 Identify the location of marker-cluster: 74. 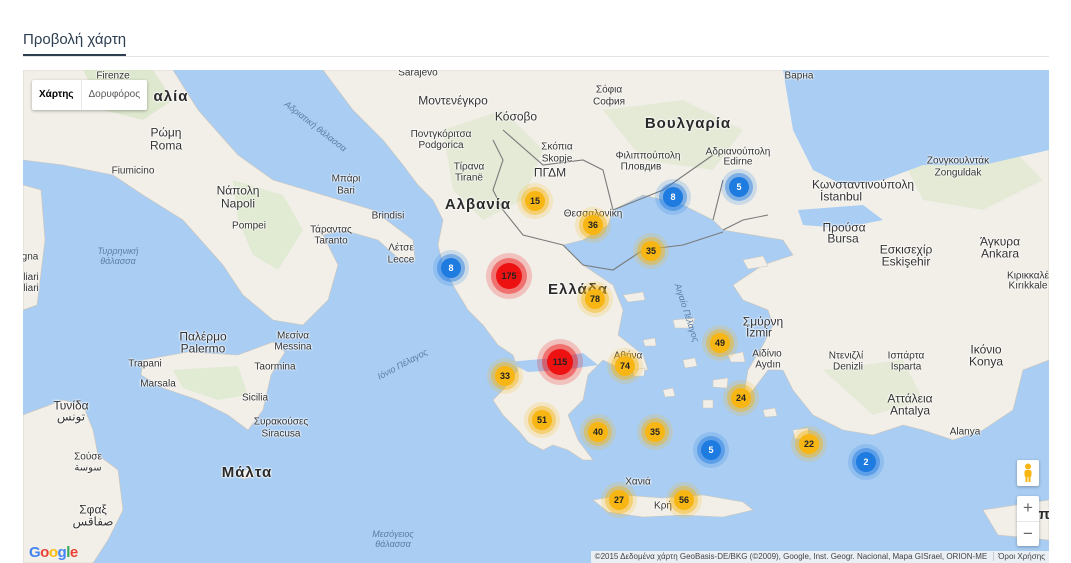
(625, 366).